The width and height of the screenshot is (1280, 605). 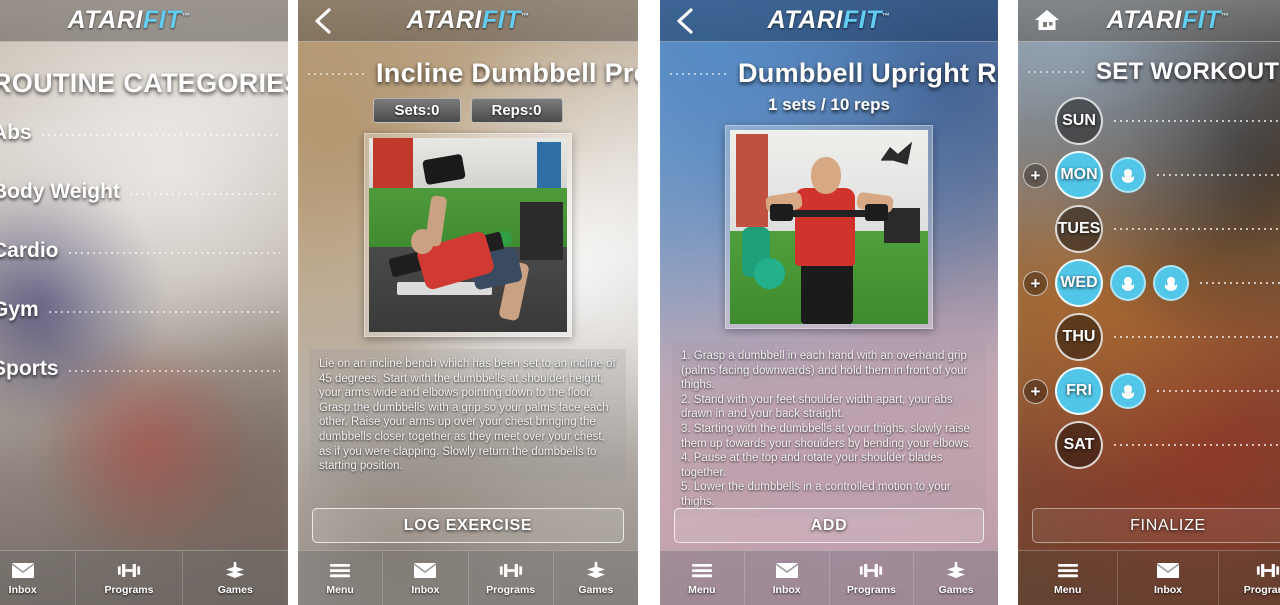 I want to click on category-item-body-weight: Body Weight, so click(x=144, y=191).